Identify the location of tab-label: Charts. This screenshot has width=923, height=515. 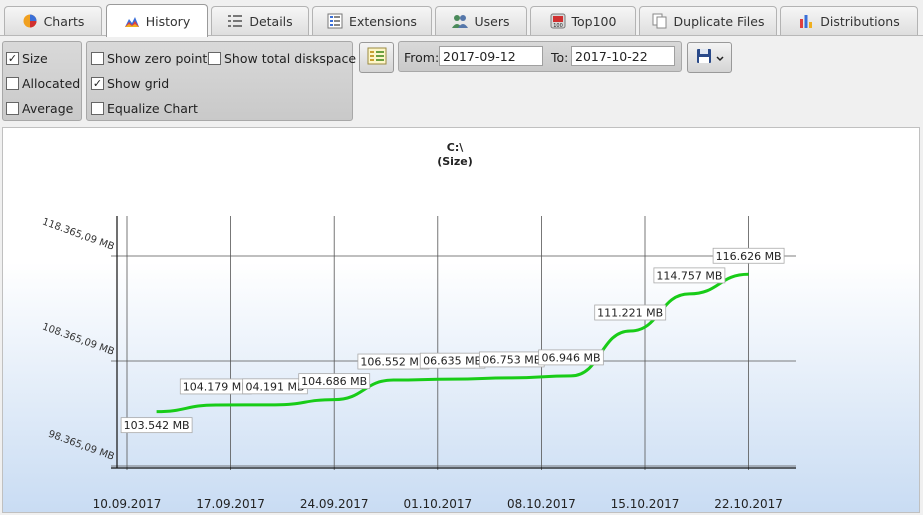
(64, 21).